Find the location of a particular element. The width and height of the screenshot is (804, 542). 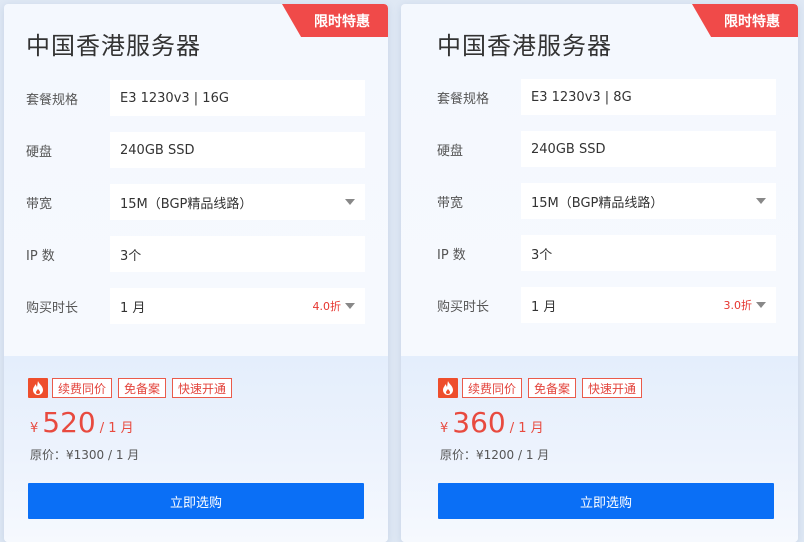

price-line: ¥ 360 / 1 月 is located at coordinates (492, 422).